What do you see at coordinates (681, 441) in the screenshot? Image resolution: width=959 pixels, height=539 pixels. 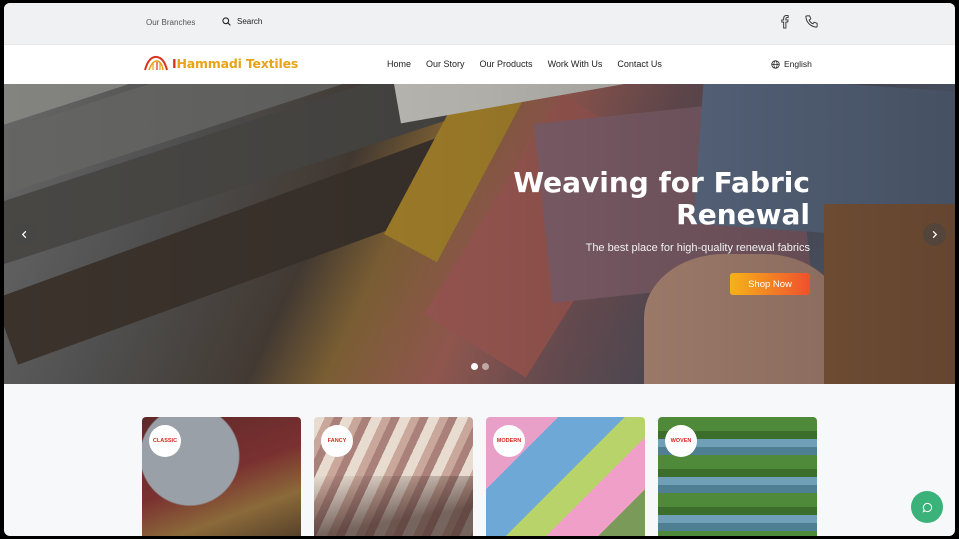 I see `category-badge: WOVEN` at bounding box center [681, 441].